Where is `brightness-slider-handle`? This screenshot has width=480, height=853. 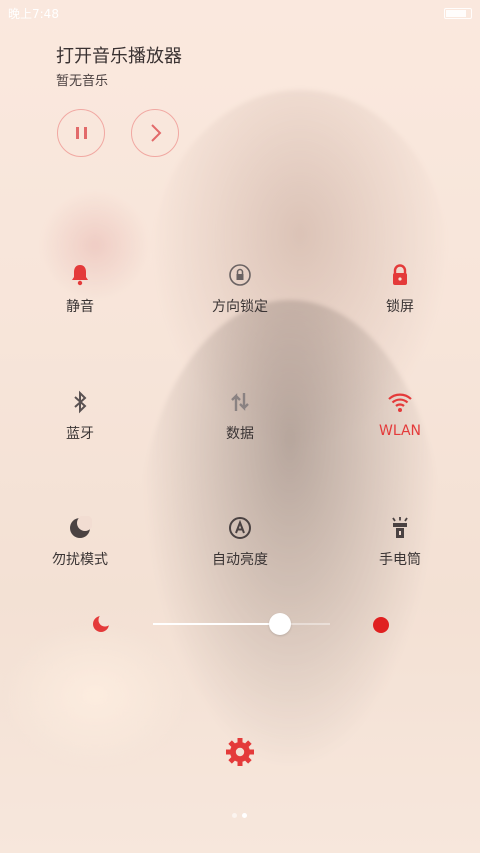 brightness-slider-handle is located at coordinates (280, 624).